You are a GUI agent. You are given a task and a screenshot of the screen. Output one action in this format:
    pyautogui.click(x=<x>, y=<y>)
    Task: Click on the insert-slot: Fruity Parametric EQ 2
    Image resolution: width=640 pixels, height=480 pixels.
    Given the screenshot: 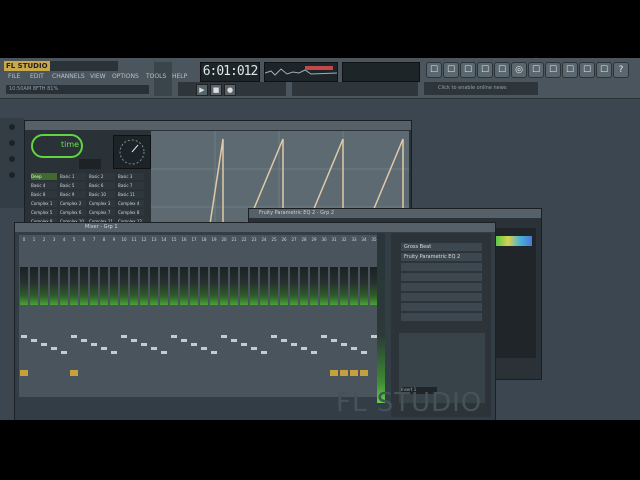 What is the action you would take?
    pyautogui.click(x=441, y=257)
    